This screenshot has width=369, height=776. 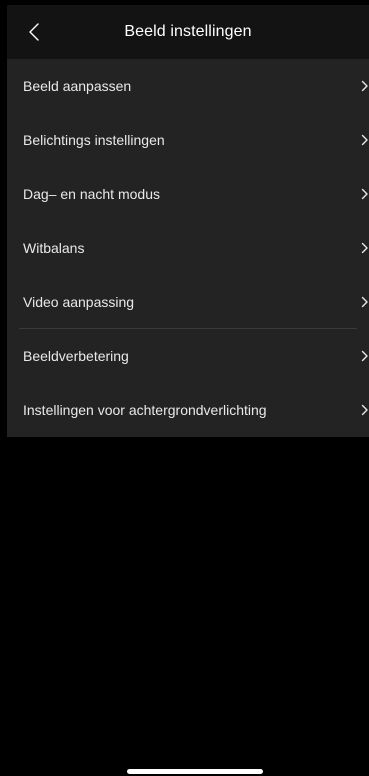 What do you see at coordinates (91, 194) in the screenshot?
I see `menu-item-label: Dag– en nacht modus` at bounding box center [91, 194].